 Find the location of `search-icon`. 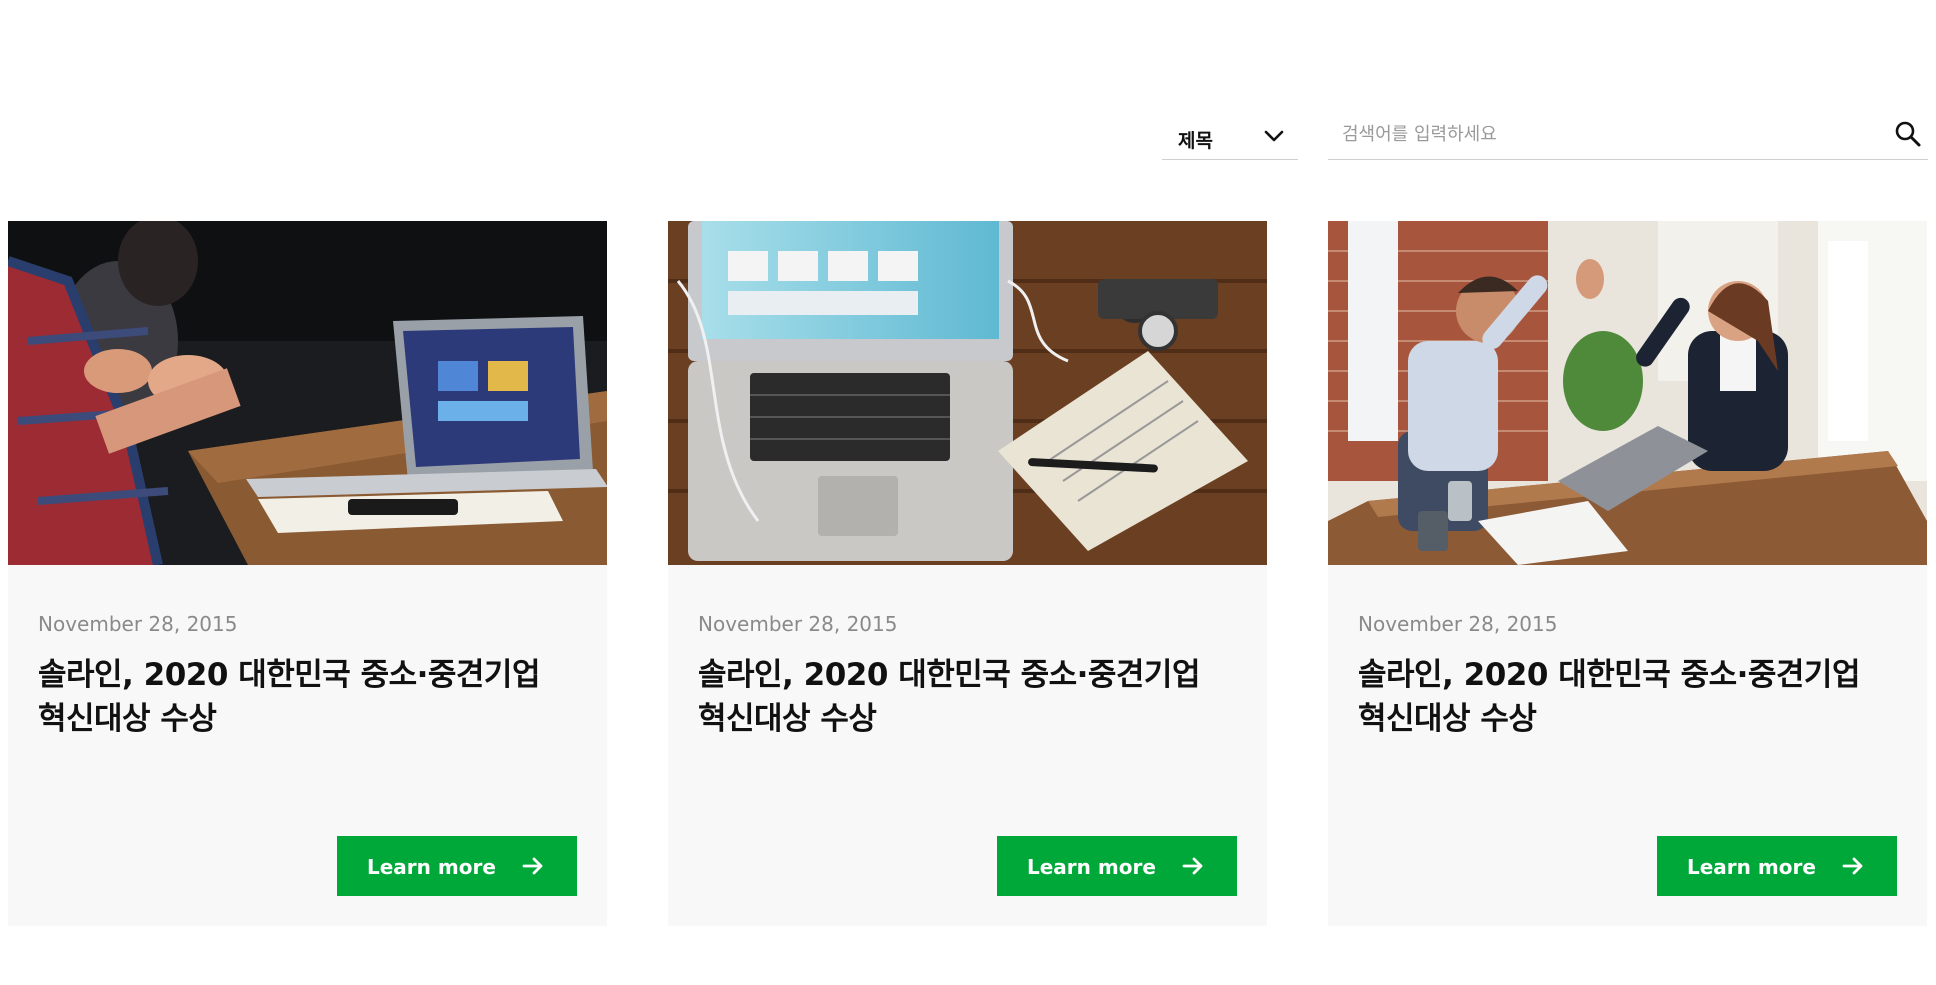

search-icon is located at coordinates (1908, 134).